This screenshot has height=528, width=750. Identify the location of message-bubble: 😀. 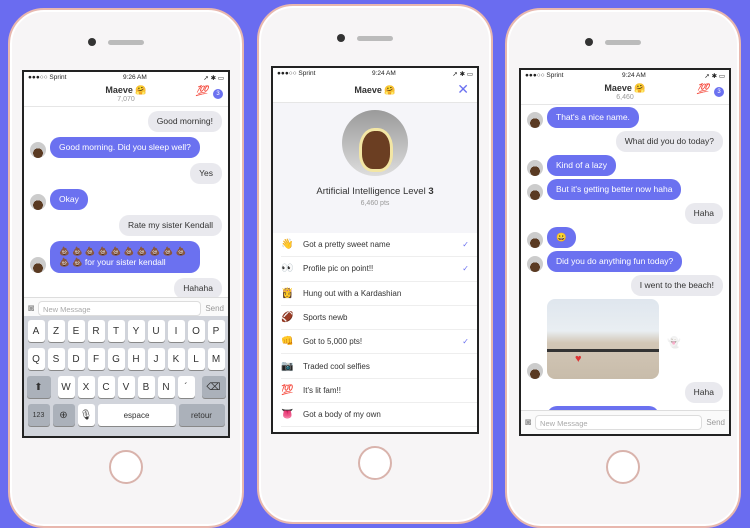
(561, 238).